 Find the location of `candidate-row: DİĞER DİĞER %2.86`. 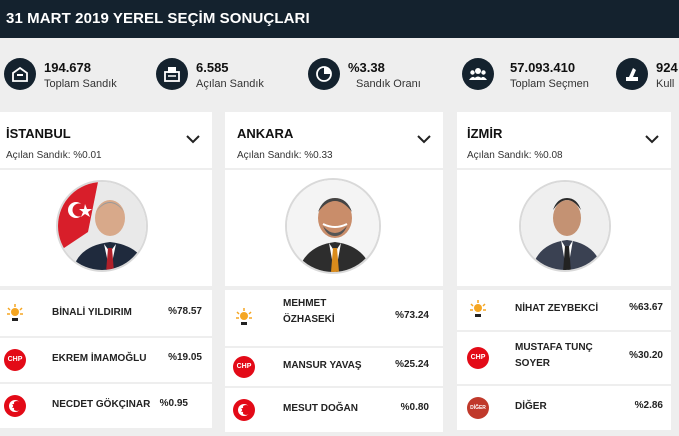

candidate-row: DİĞER DİĞER %2.86 is located at coordinates (564, 408).